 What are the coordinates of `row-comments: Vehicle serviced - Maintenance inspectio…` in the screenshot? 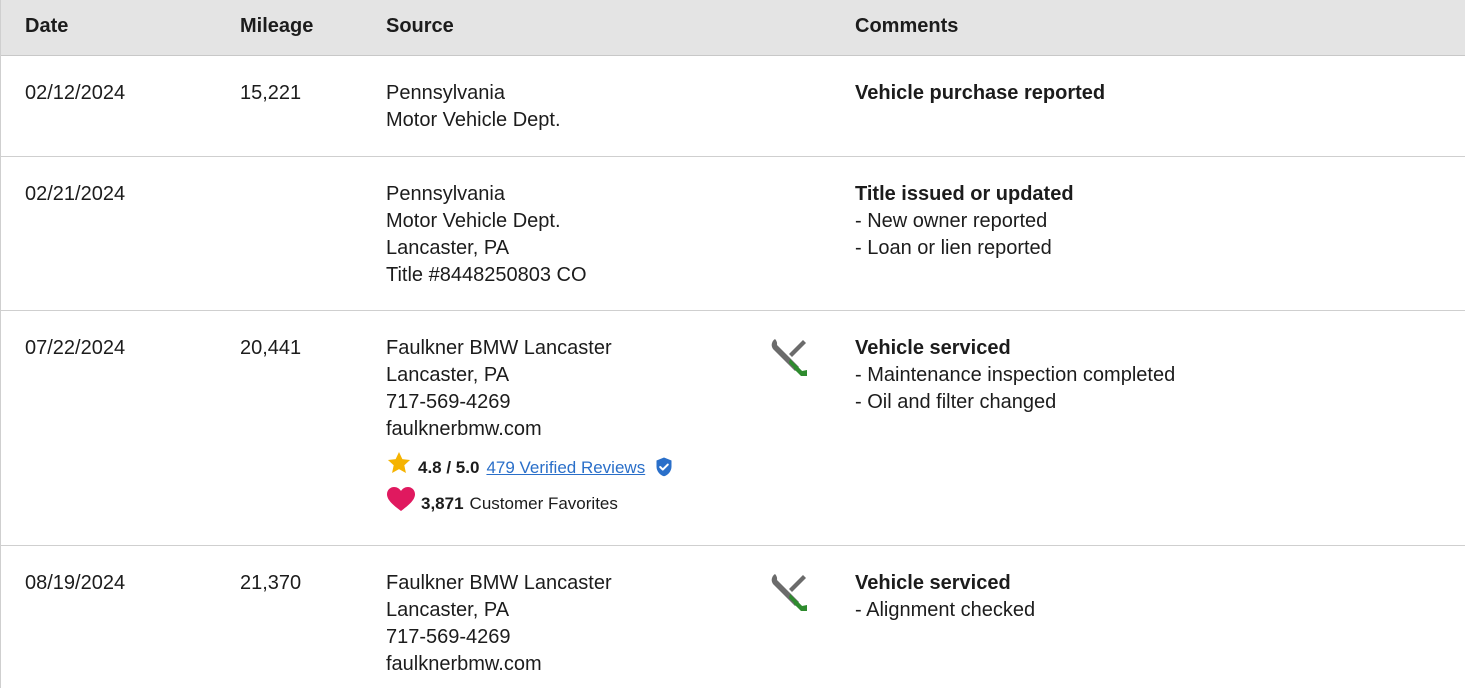 It's located at (1015, 375).